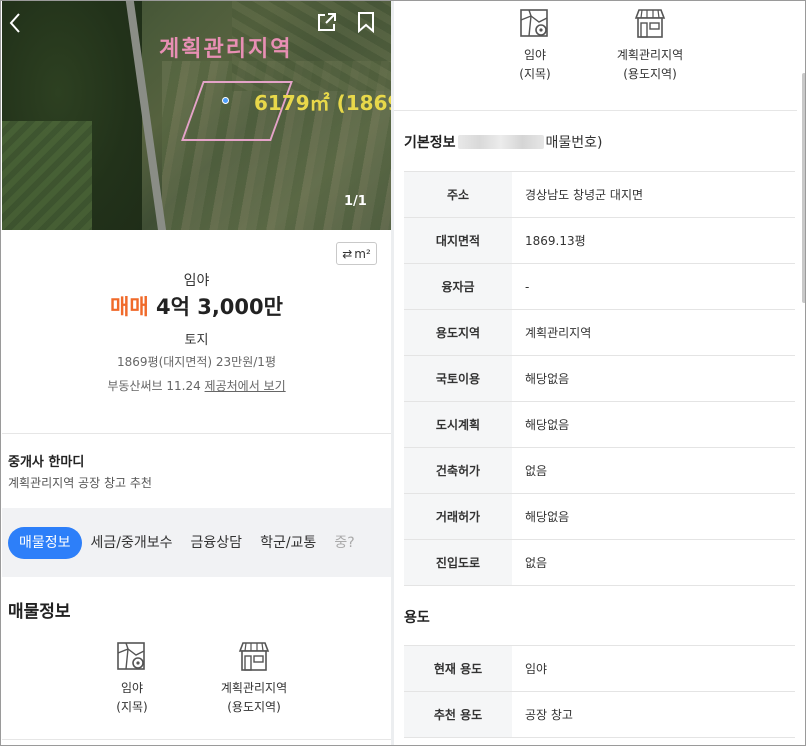 This screenshot has width=806, height=746. What do you see at coordinates (45, 543) in the screenshot?
I see `tab-listing-info: 매물정보` at bounding box center [45, 543].